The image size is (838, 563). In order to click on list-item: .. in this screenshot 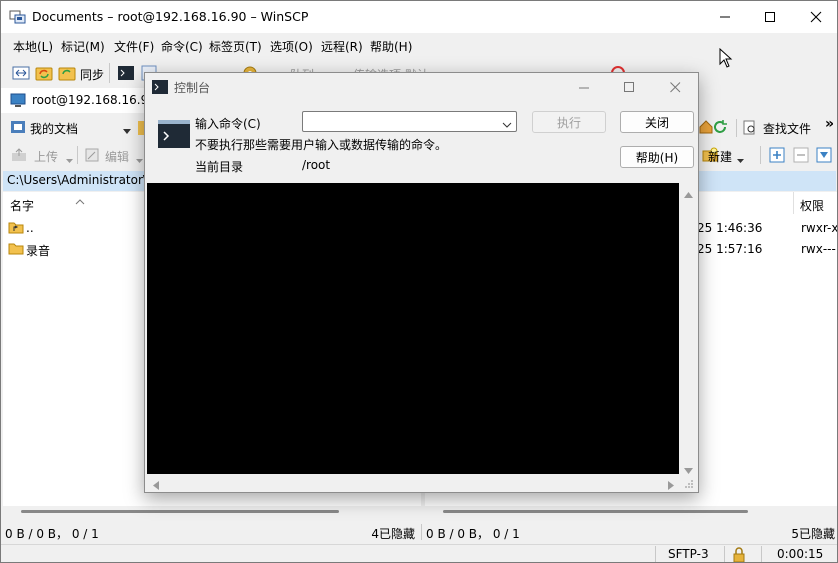, I will do `click(73, 228)`.